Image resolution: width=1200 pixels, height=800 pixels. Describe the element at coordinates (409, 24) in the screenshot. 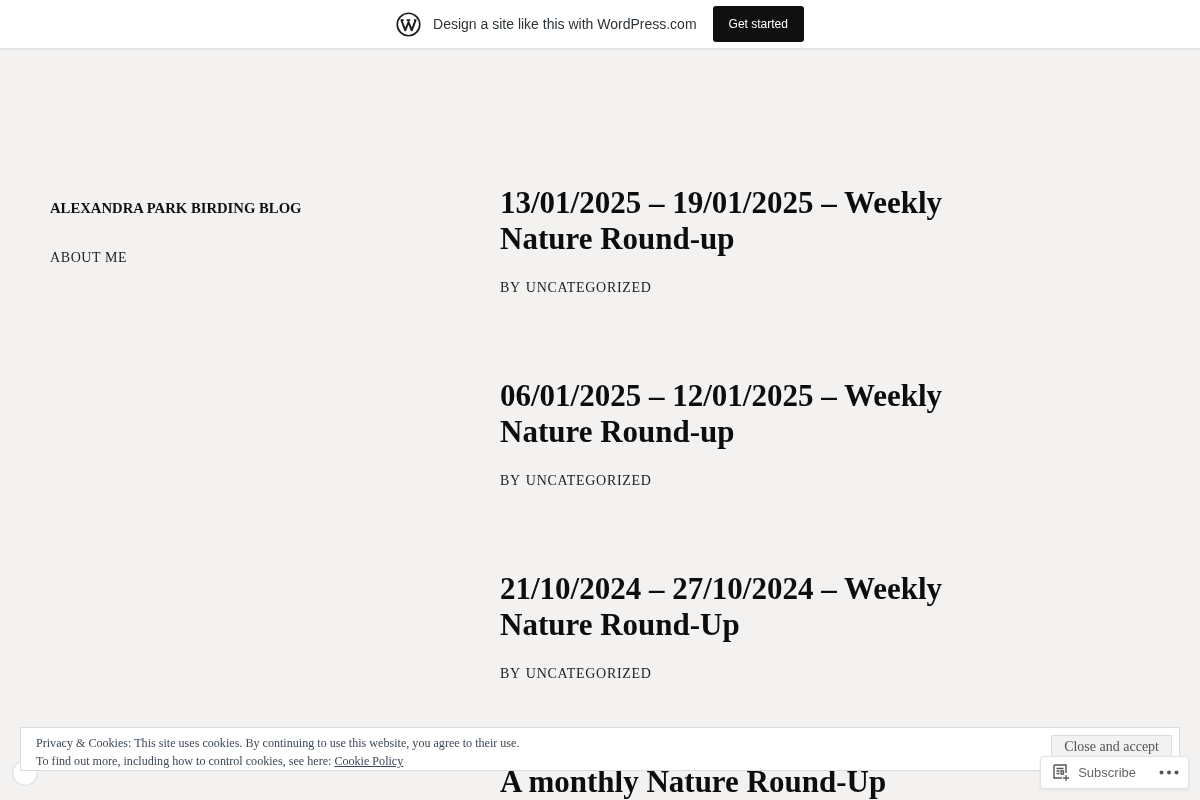

I see `wordpress-logo-icon` at that location.